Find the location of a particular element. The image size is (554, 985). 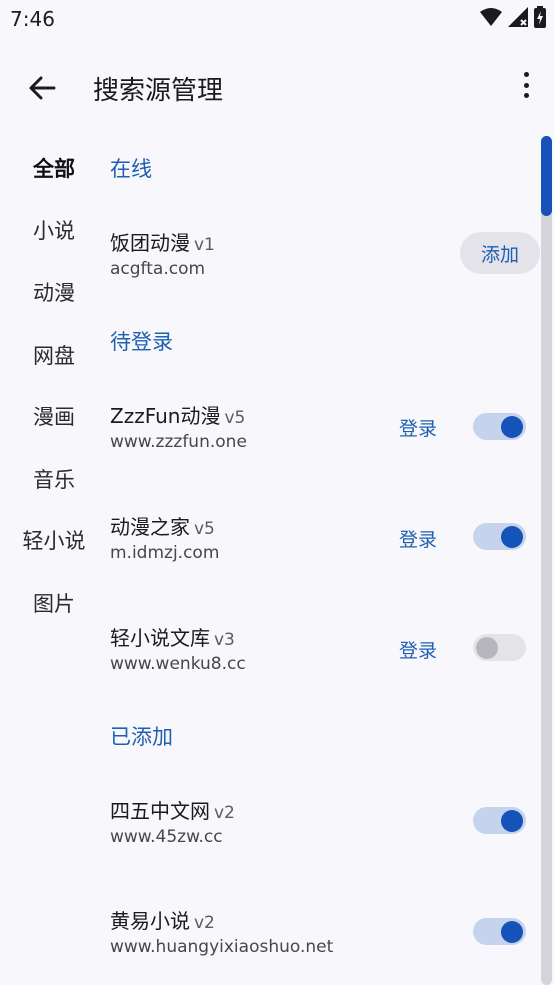

source-url: www.45zw.cc is located at coordinates (166, 837).